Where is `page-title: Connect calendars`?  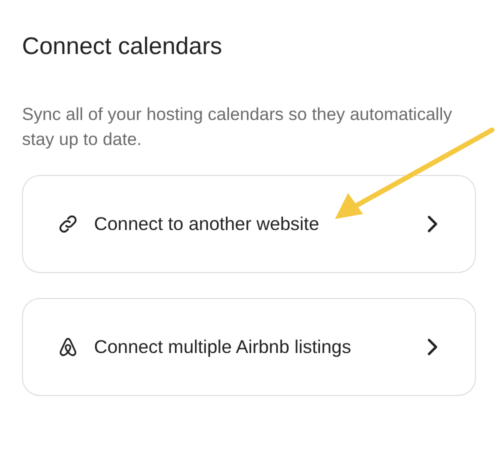 page-title: Connect calendars is located at coordinates (123, 47).